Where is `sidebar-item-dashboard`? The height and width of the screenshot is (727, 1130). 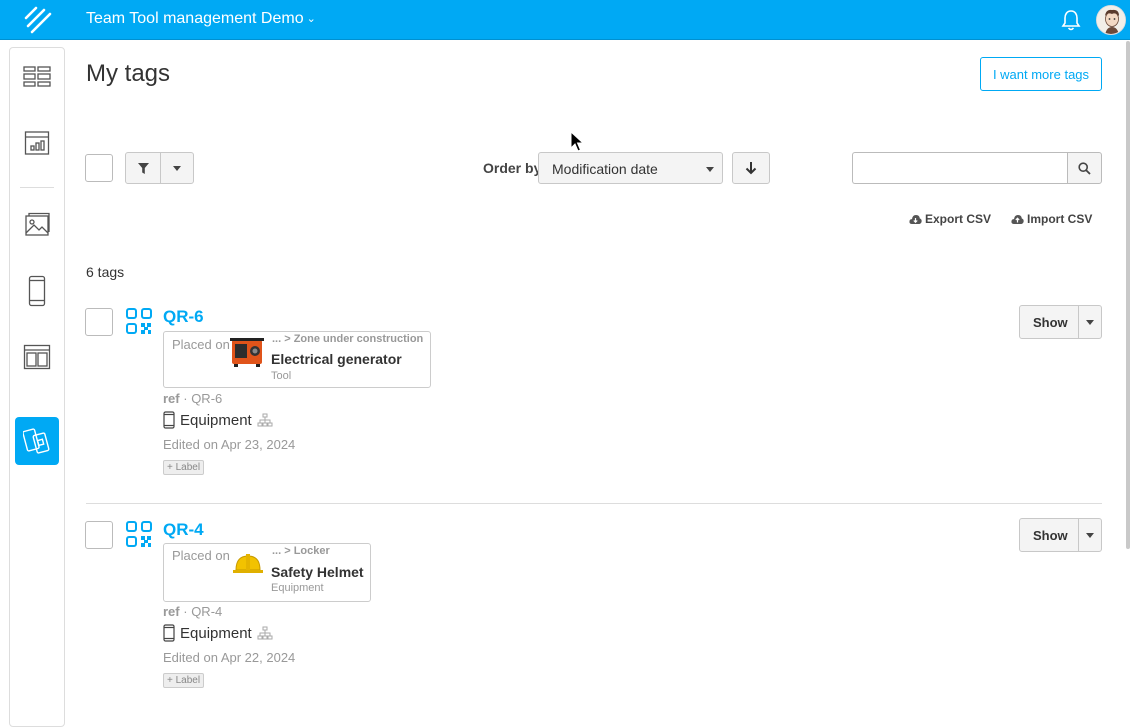 sidebar-item-dashboard is located at coordinates (37, 77).